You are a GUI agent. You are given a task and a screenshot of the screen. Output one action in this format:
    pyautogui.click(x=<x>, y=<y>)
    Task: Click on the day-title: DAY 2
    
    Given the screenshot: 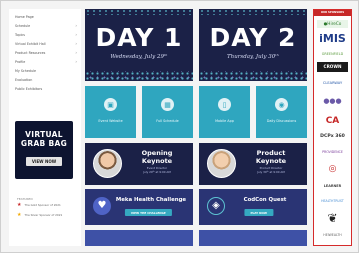 What is the action you would take?
    pyautogui.click(x=253, y=37)
    